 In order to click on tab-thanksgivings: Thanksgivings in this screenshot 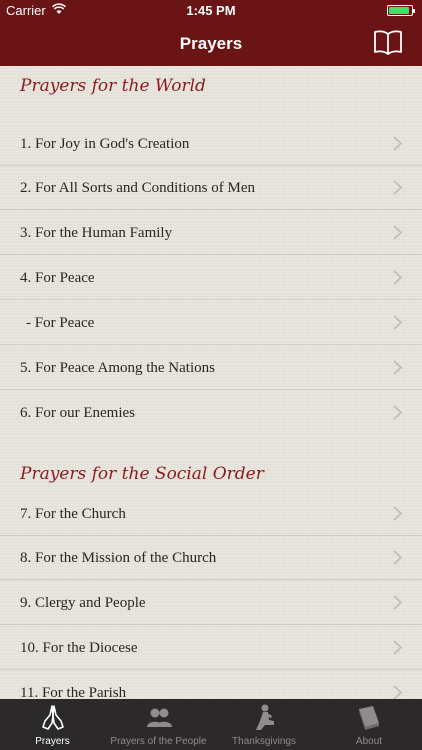, I will do `click(264, 724)`.